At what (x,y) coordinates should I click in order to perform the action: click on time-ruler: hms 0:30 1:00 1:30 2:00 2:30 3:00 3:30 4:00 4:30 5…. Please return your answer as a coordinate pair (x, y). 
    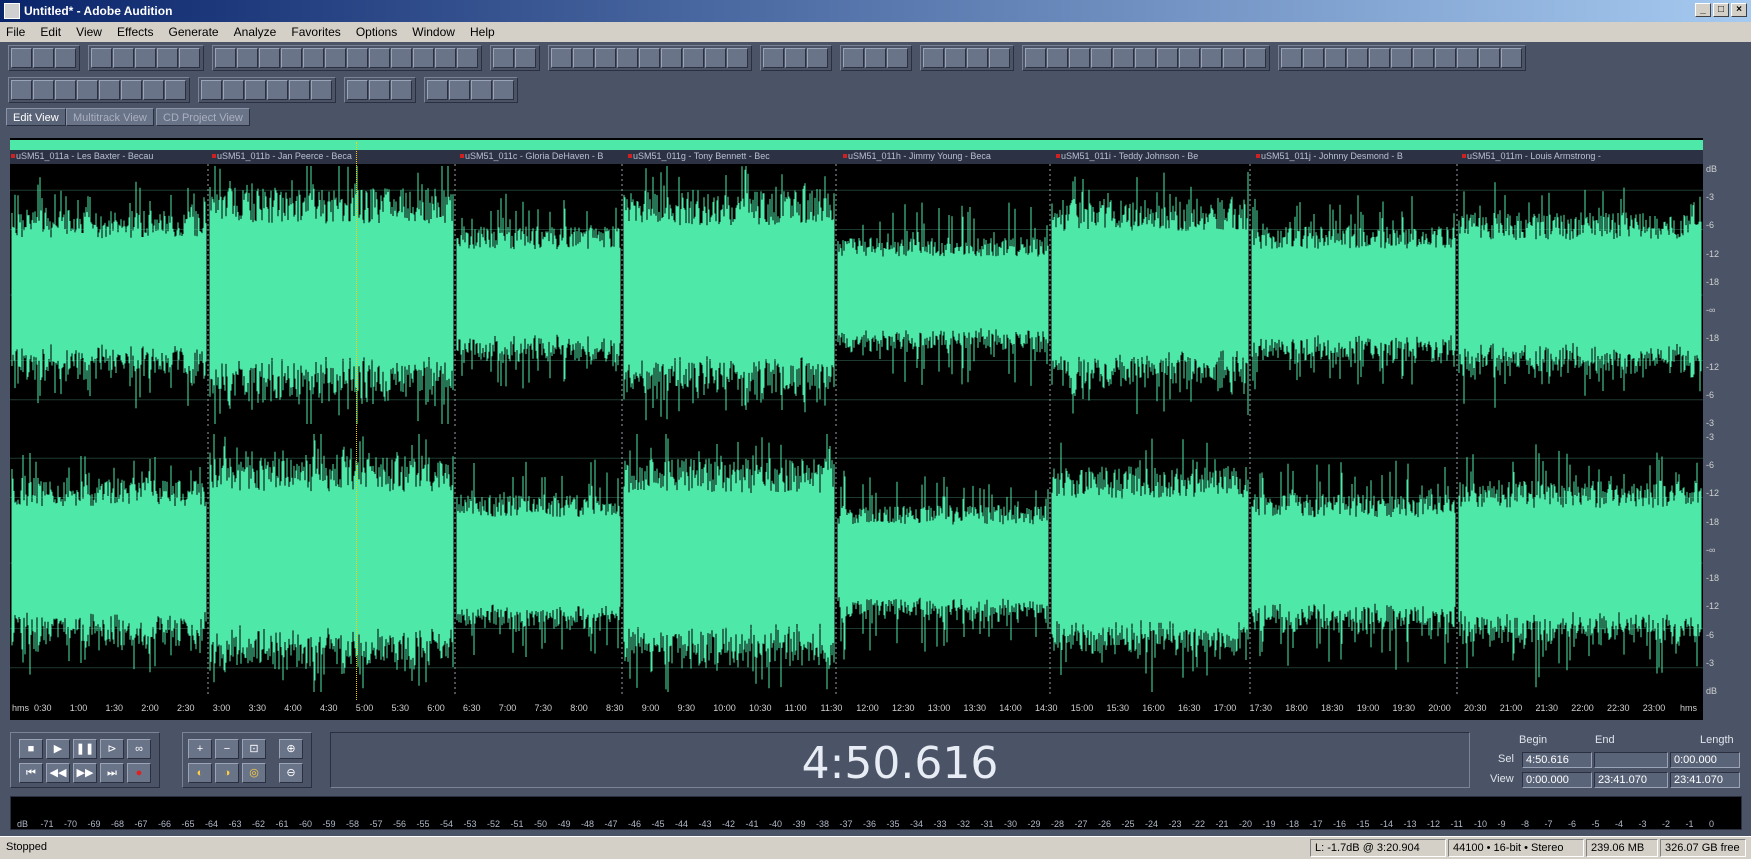
    Looking at the image, I should click on (856, 710).